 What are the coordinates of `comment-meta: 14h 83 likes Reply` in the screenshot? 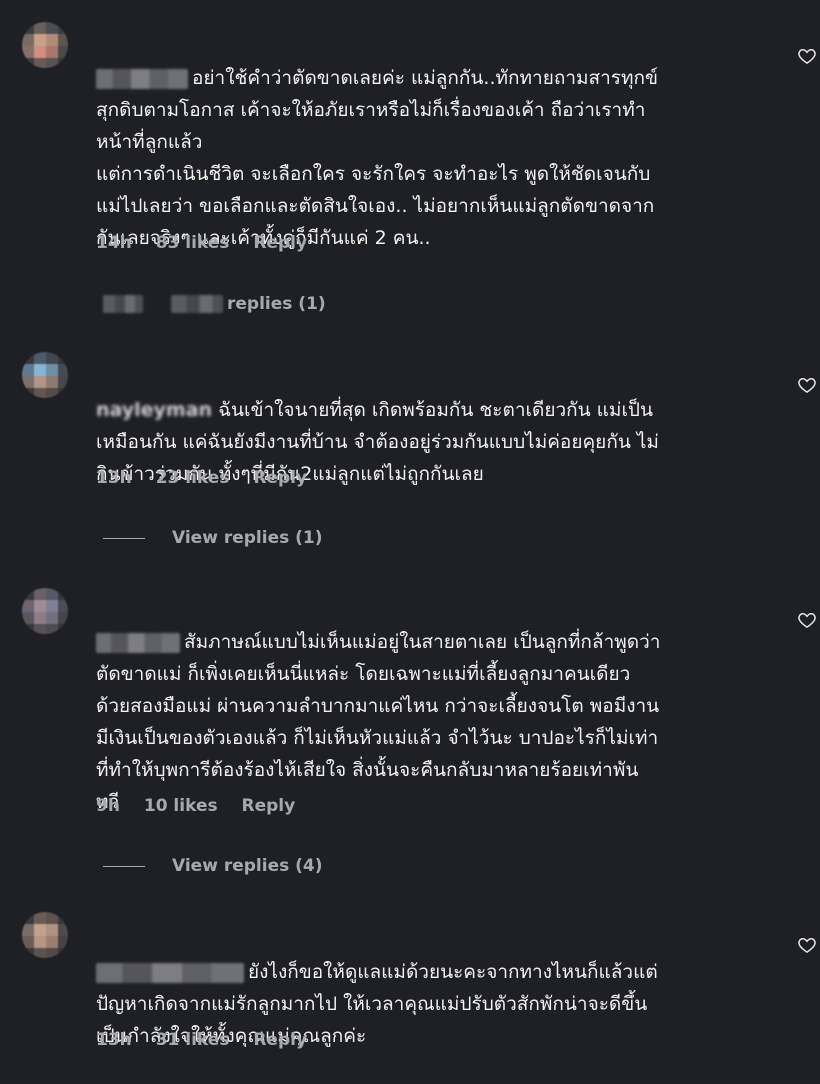 It's located at (210, 243).